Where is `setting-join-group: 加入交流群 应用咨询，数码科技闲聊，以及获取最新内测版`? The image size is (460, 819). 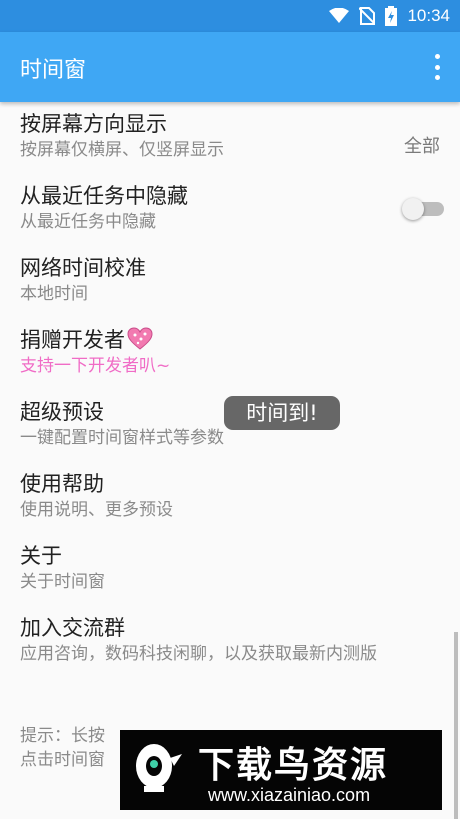
setting-join-group: 加入交流群 应用咨询，数码科技闲聊，以及获取最新内测版 is located at coordinates (230, 640).